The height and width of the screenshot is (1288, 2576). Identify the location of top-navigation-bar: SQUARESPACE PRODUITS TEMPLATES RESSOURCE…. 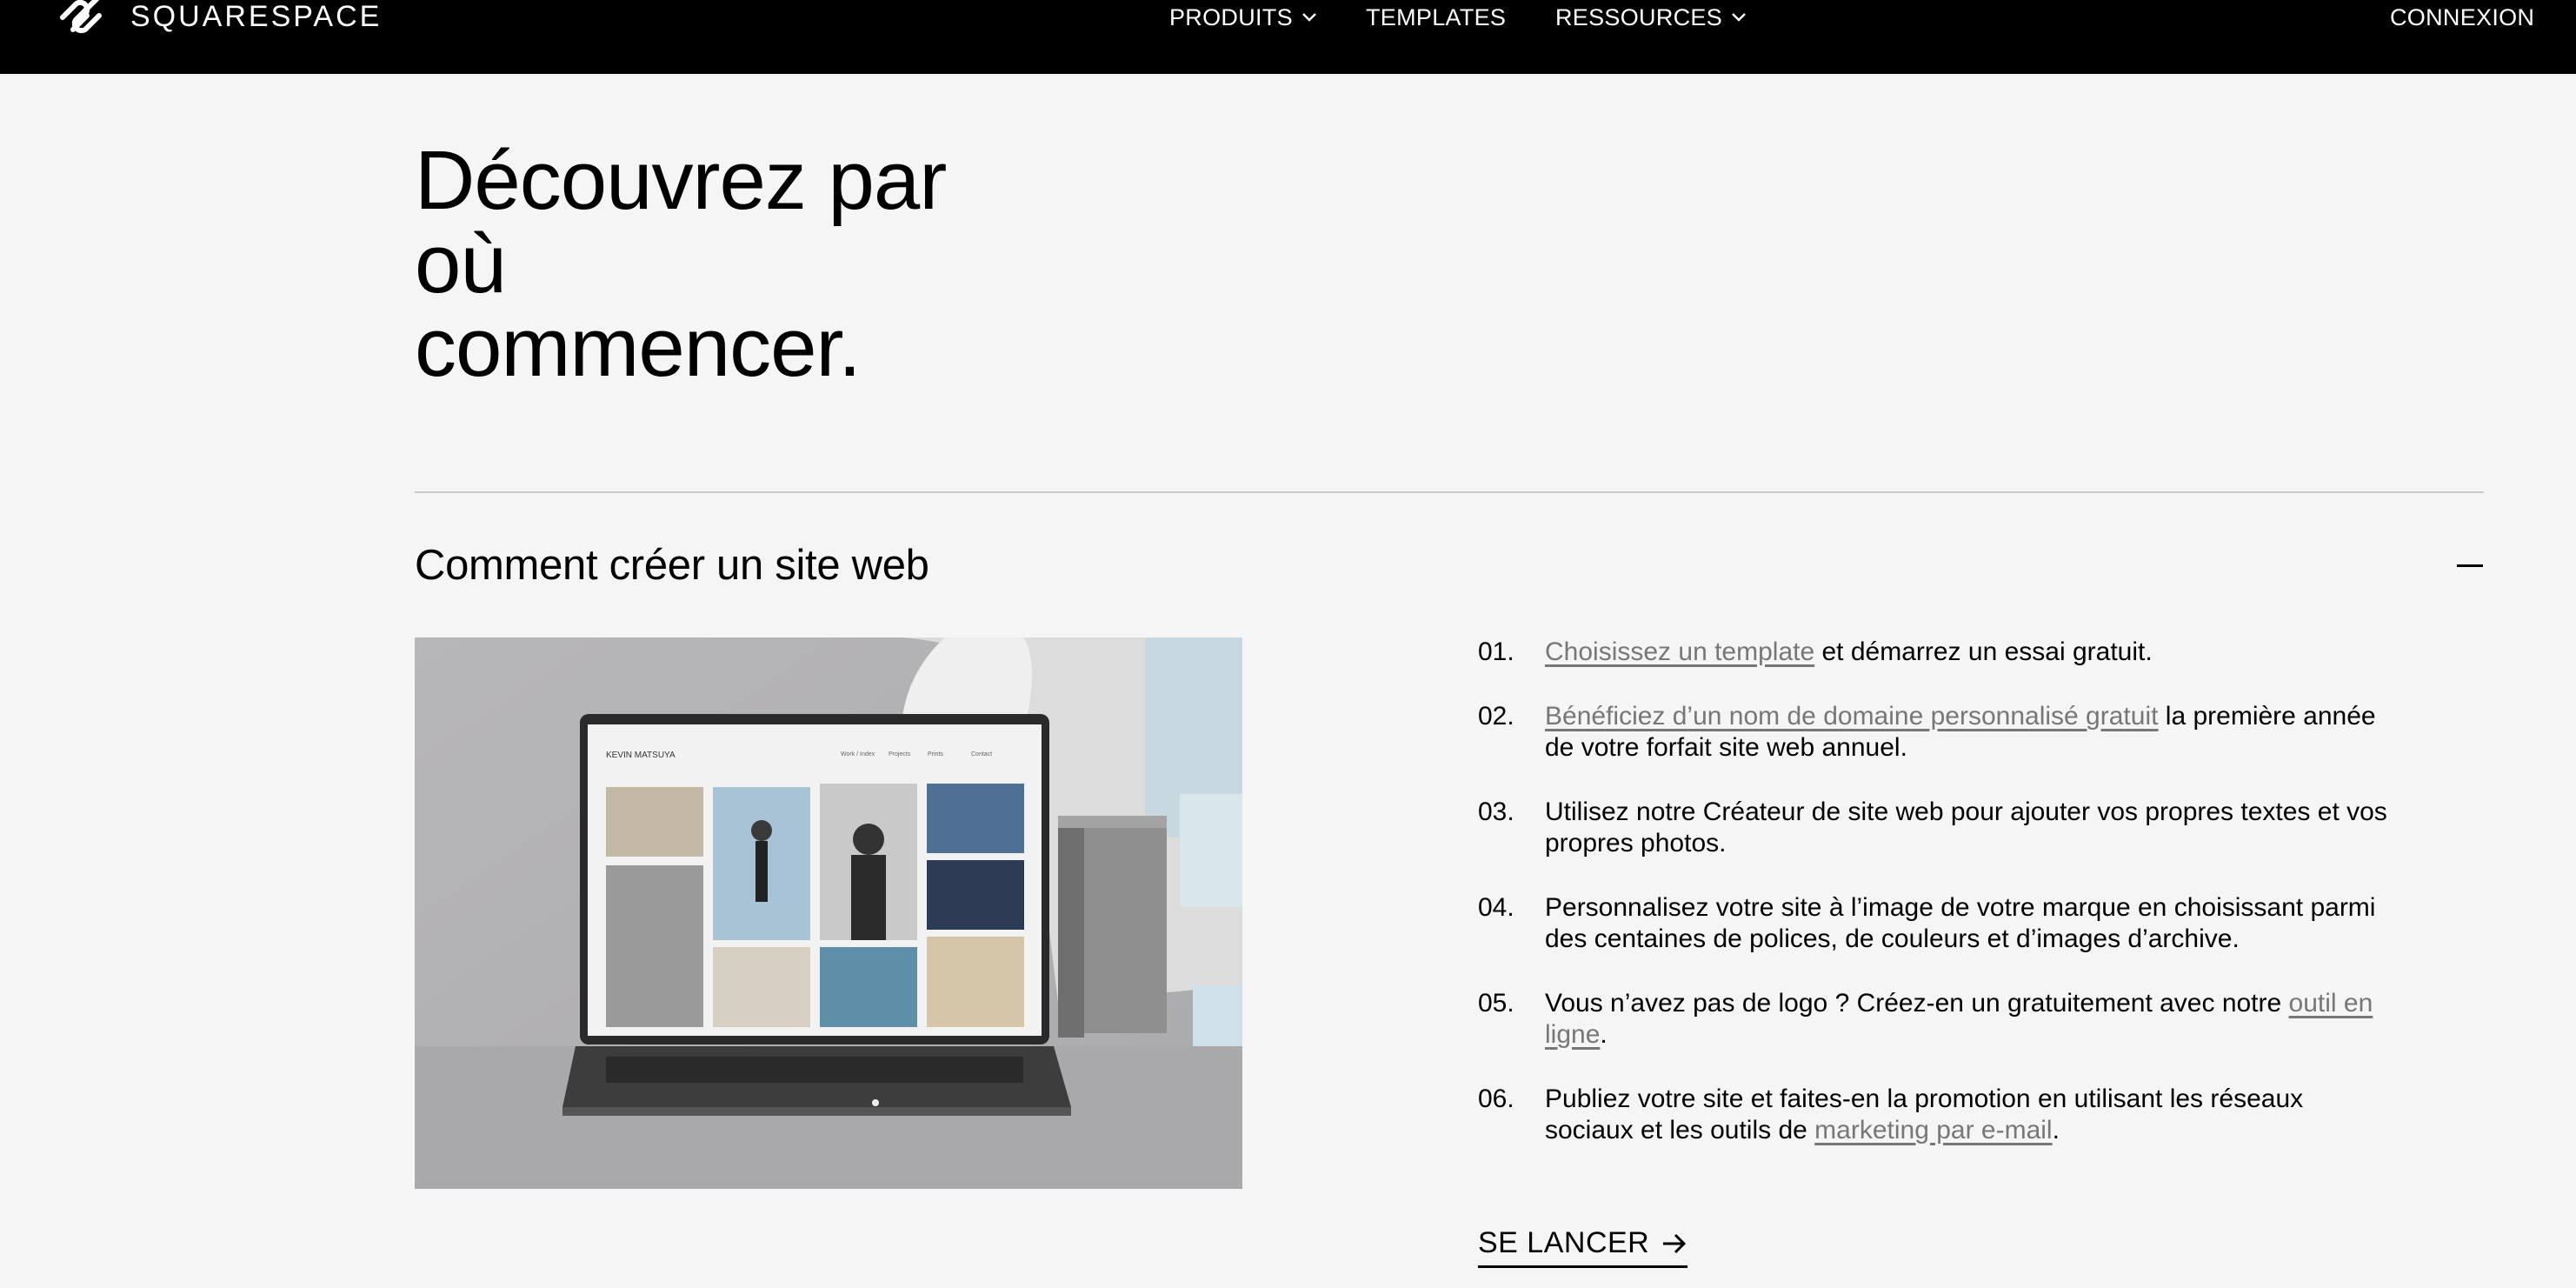
(1288, 37).